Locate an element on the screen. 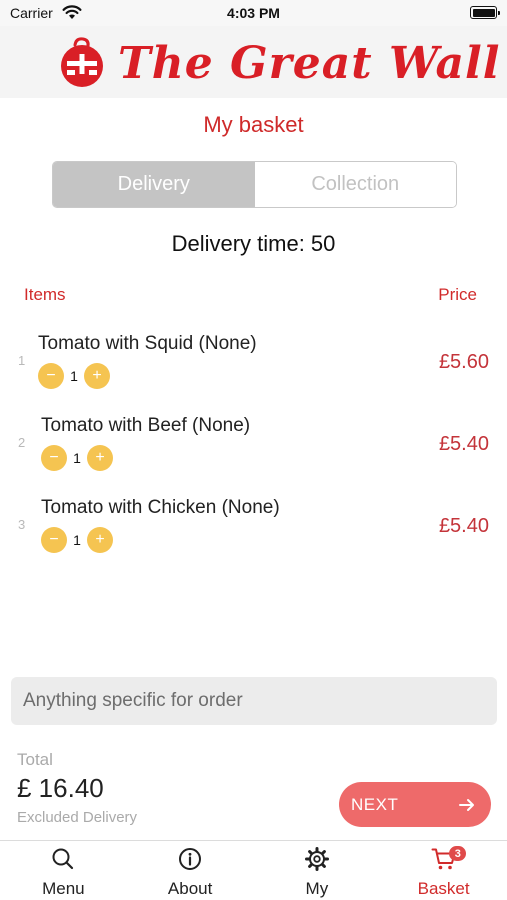  delivery-time-label: Delivery time: 50 is located at coordinates (253, 243).